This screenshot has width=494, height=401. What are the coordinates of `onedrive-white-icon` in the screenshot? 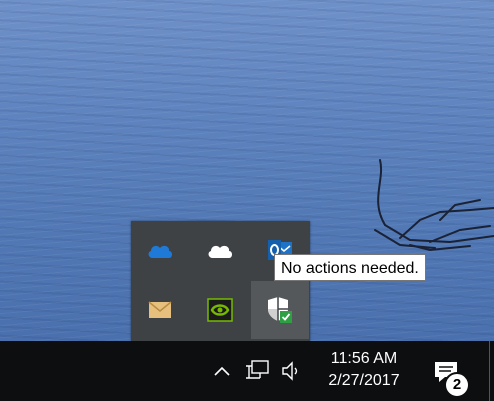 It's located at (220, 251).